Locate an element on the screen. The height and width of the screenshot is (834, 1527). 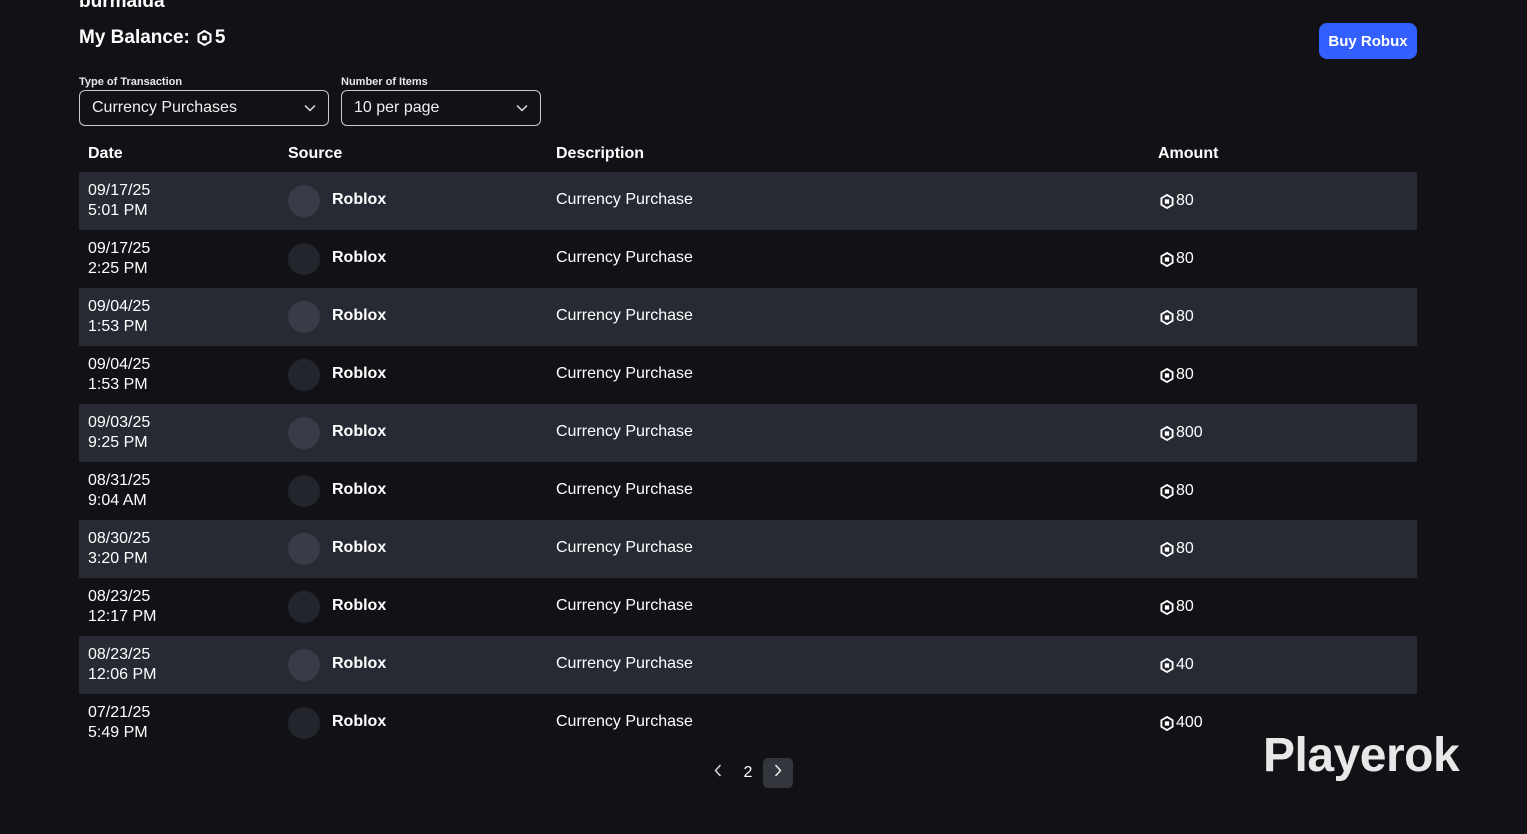
row-date-cell: 09/04/25 1:53 PM is located at coordinates (119, 317).